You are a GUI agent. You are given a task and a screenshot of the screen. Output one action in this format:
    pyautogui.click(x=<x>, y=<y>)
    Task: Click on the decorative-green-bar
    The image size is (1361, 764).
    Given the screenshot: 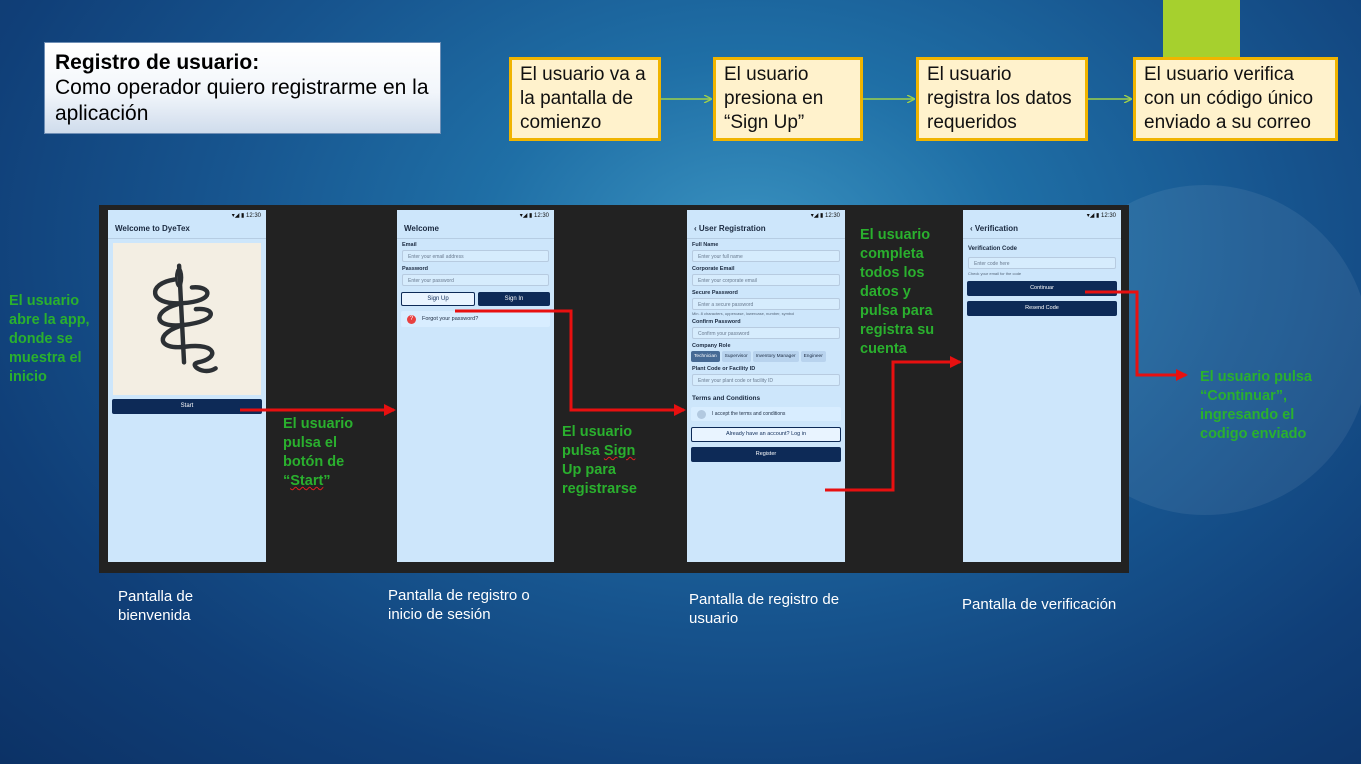 What is the action you would take?
    pyautogui.click(x=1201, y=28)
    